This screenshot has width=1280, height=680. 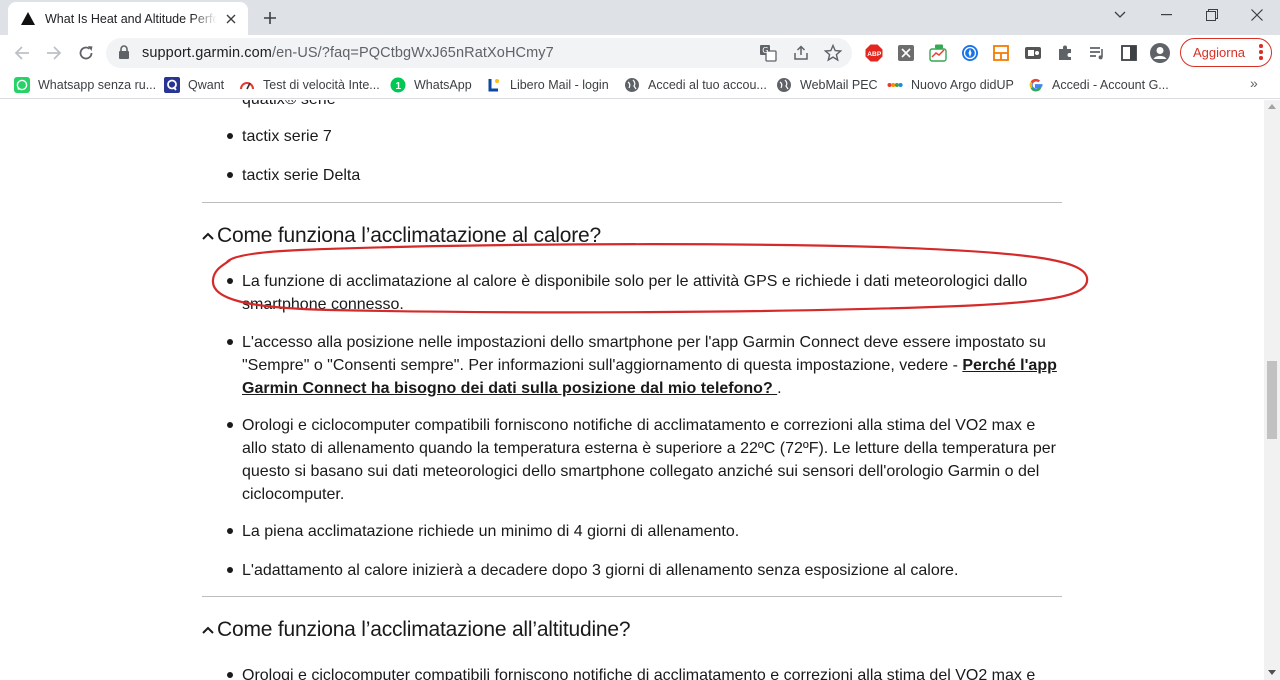 I want to click on side-panel-icon, so click(x=1129, y=53).